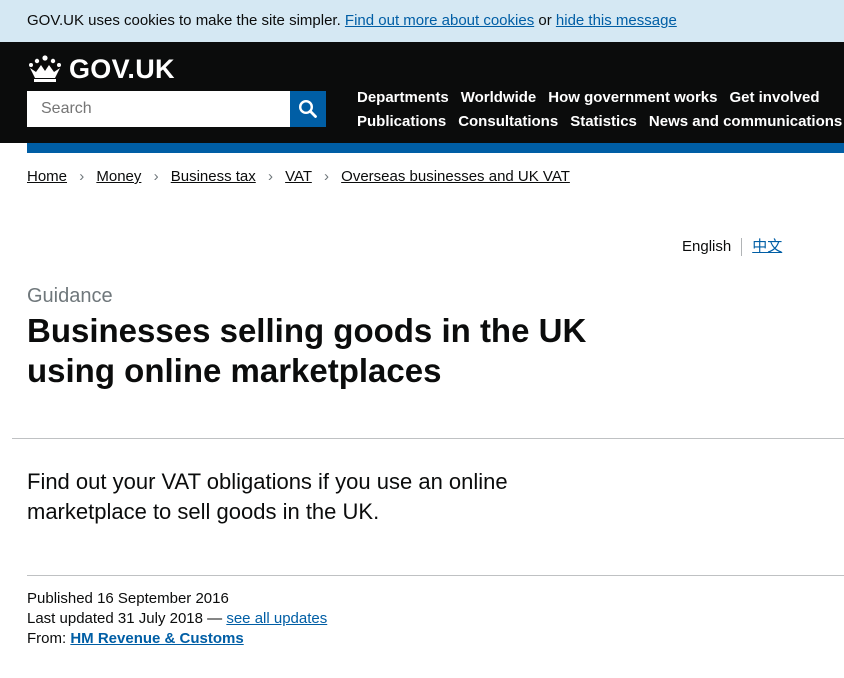 Image resolution: width=844 pixels, height=678 pixels. I want to click on language-divider, so click(742, 247).